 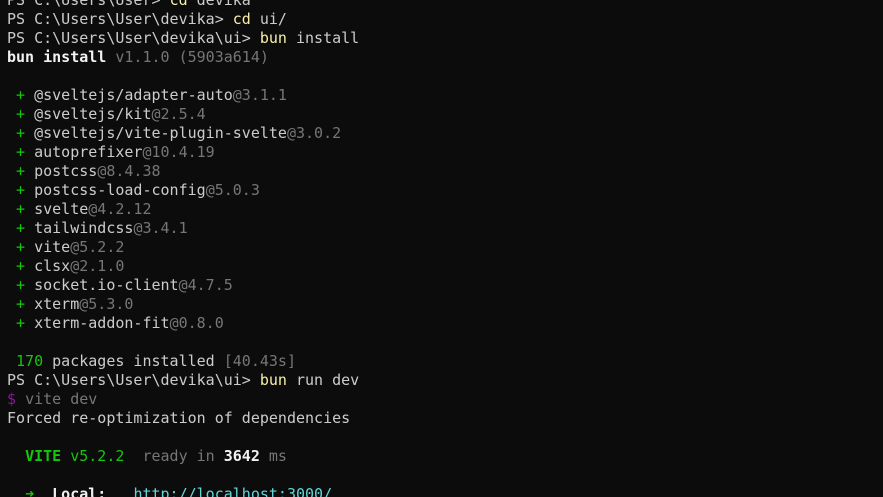 What do you see at coordinates (232, 190) in the screenshot?
I see `package-version: @5.0.3` at bounding box center [232, 190].